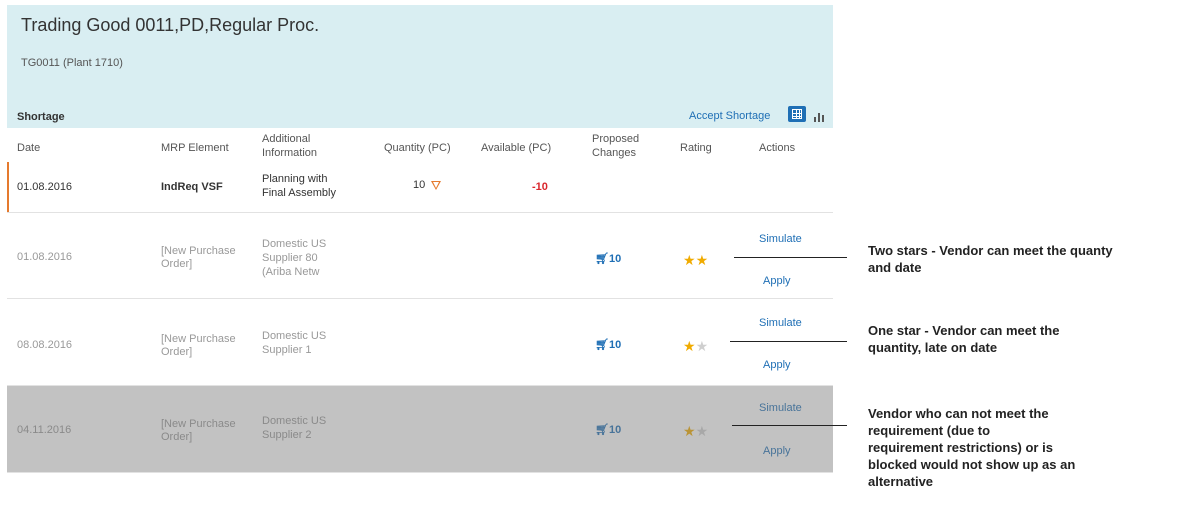  I want to click on col-quantity: Quantity (PC), so click(417, 148).